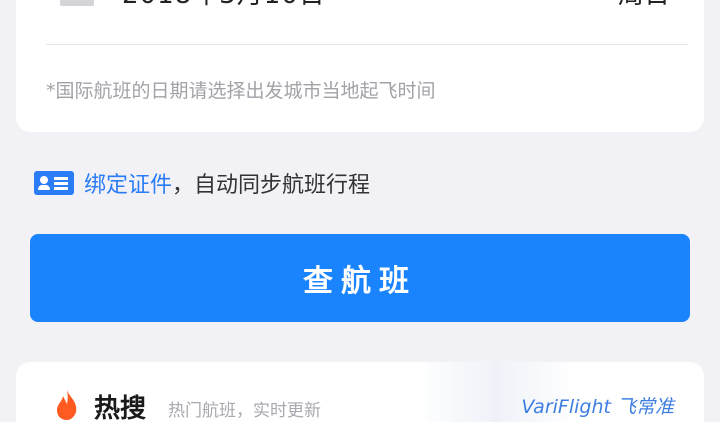  I want to click on variflight-brand-logo: VariFlight 飞常准, so click(597, 407).